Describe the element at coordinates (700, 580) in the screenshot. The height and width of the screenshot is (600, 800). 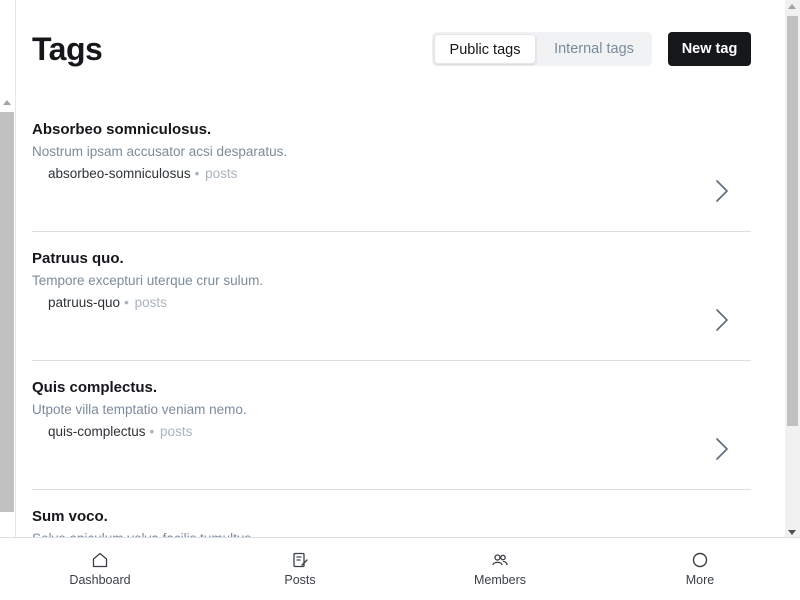
I see `nav-label: More` at that location.